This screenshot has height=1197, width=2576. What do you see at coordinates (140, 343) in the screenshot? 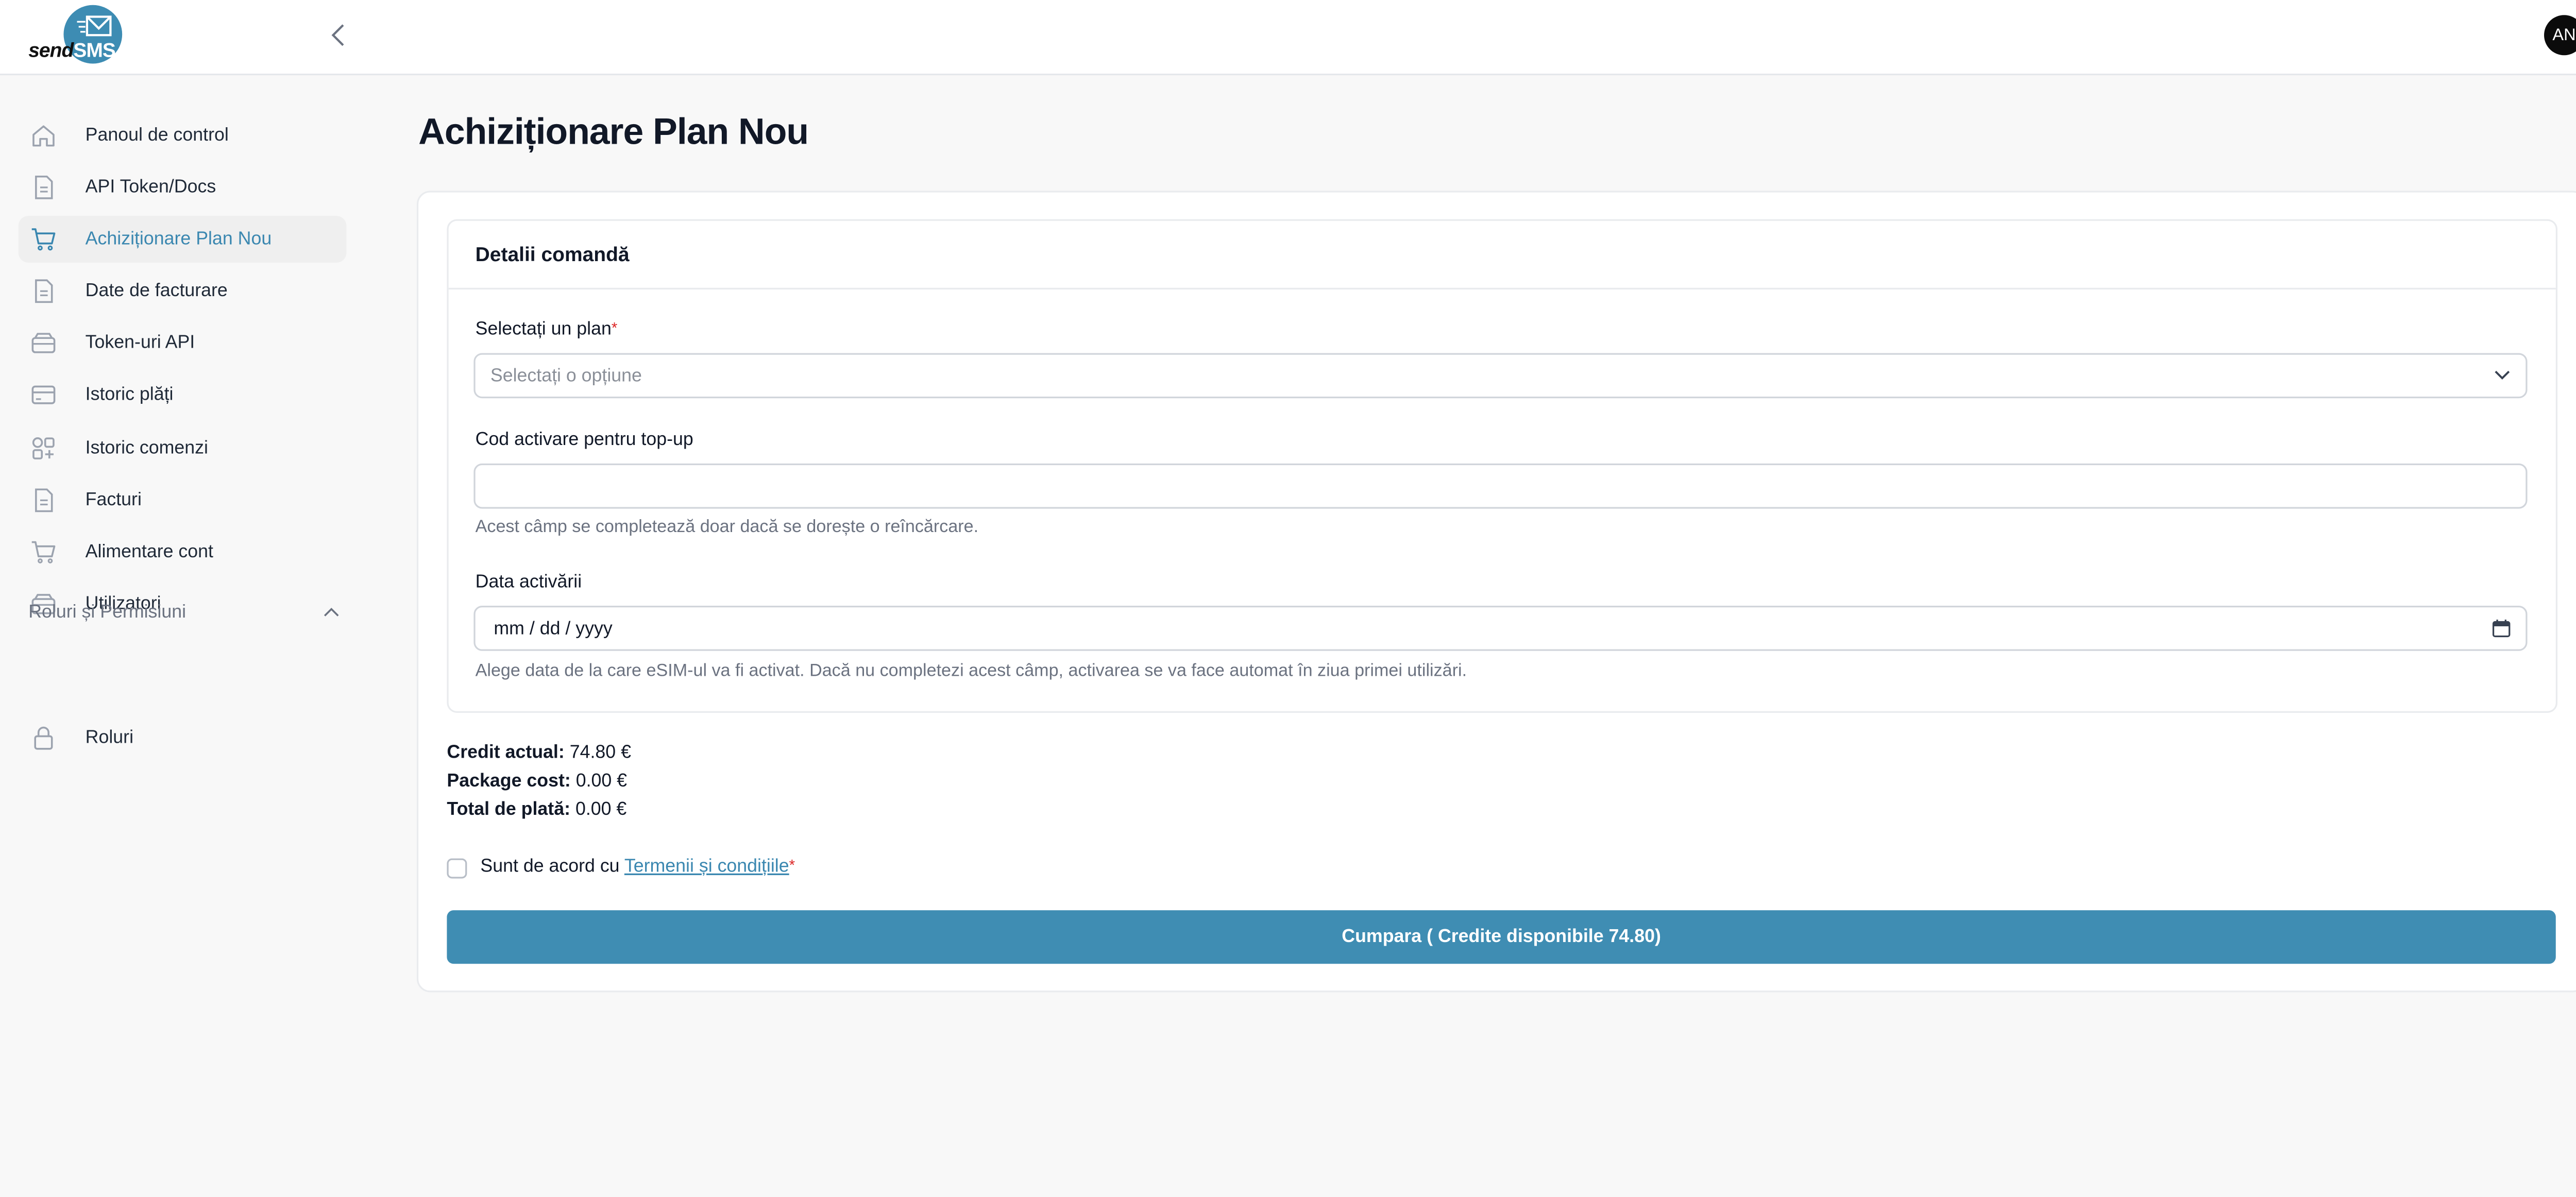
I see `sidebar-item-label: Token-uri API` at bounding box center [140, 343].